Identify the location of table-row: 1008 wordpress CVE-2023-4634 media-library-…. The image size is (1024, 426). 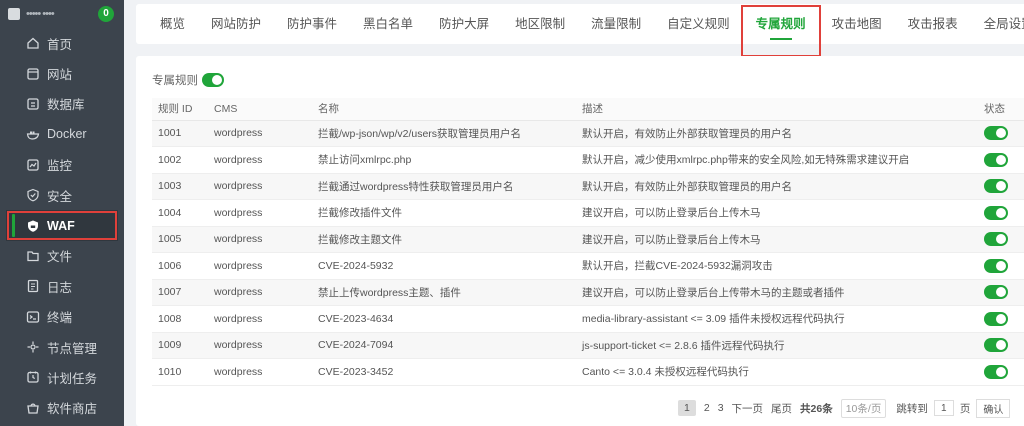
(588, 319).